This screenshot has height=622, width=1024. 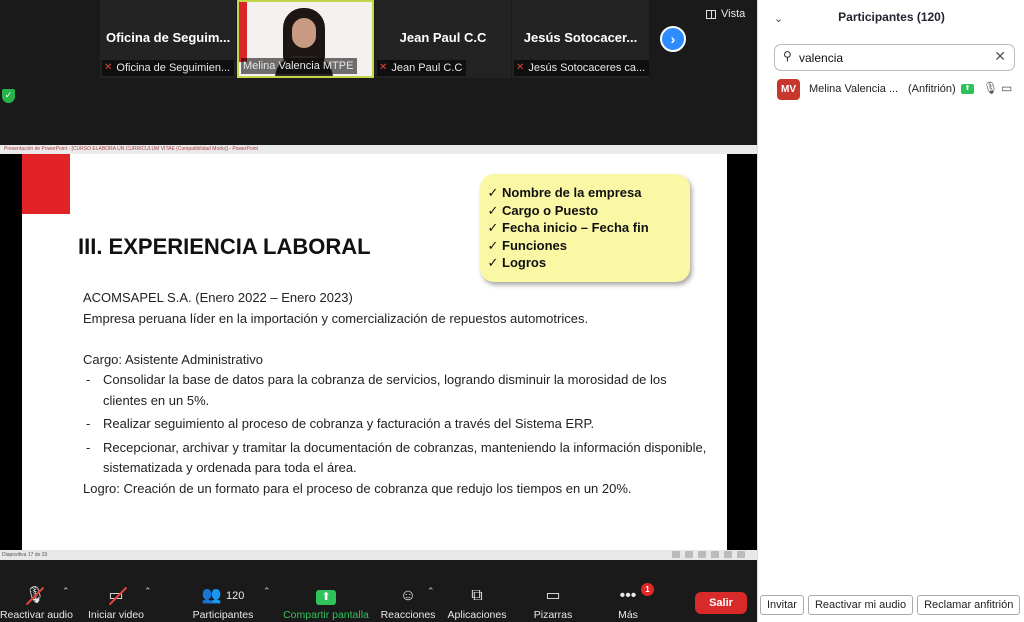 What do you see at coordinates (932, 89) in the screenshot?
I see `participant-role: (Anfitrión)` at bounding box center [932, 89].